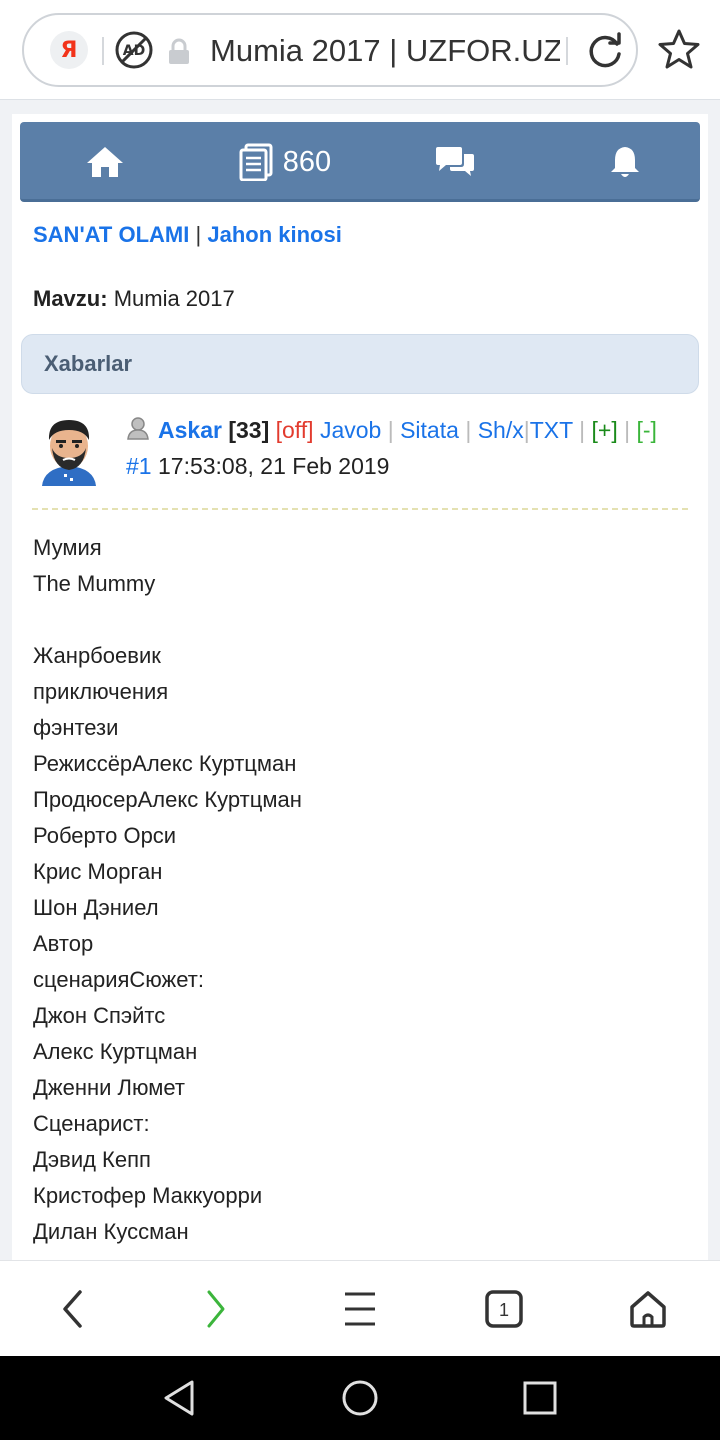 The image size is (720, 1440). Describe the element at coordinates (94, 583) in the screenshot. I see `post-body-line: The Mummy` at that location.